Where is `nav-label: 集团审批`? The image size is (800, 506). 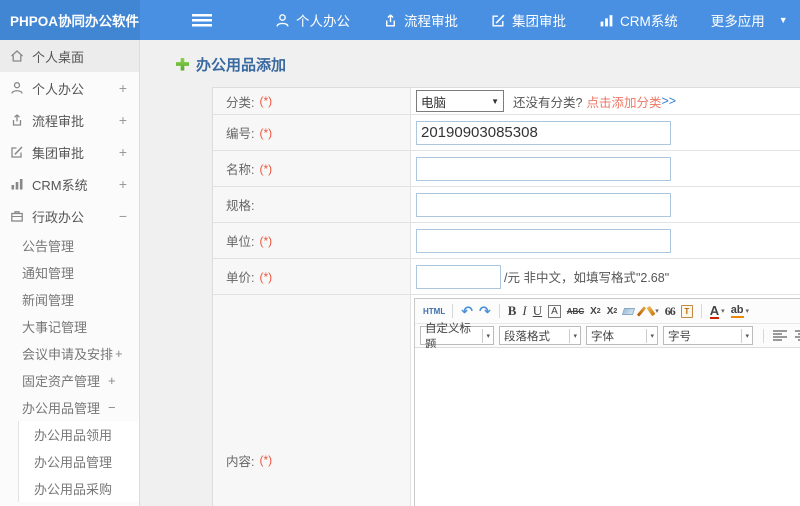
nav-label: 集团审批 is located at coordinates (539, 21).